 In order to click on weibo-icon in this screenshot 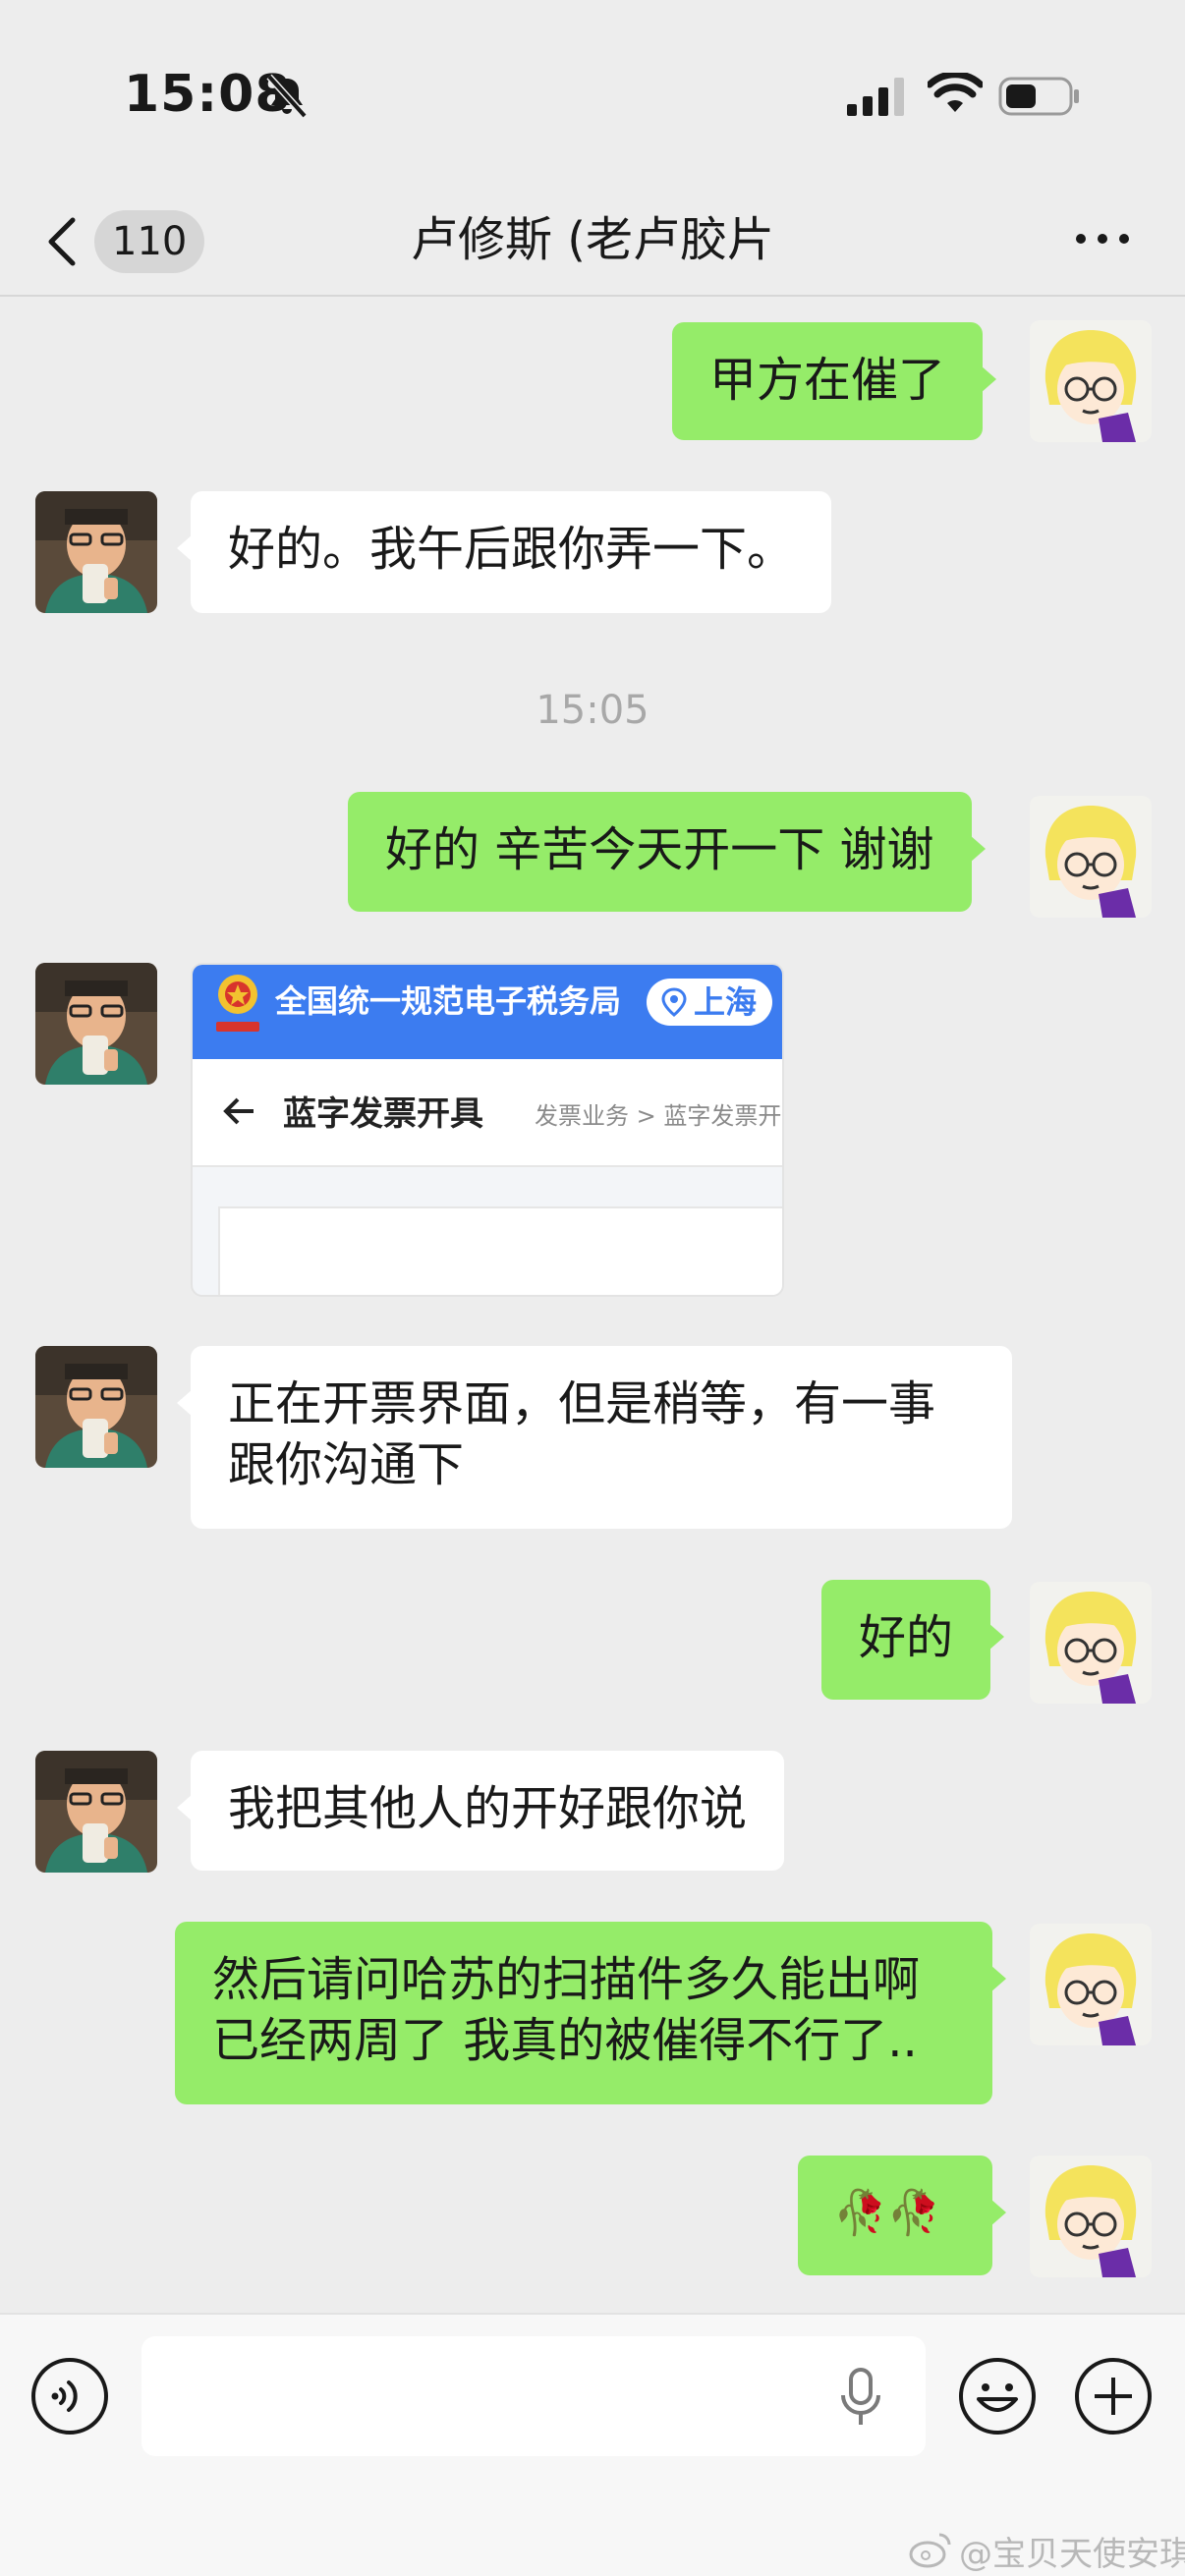, I will do `click(930, 2550)`.